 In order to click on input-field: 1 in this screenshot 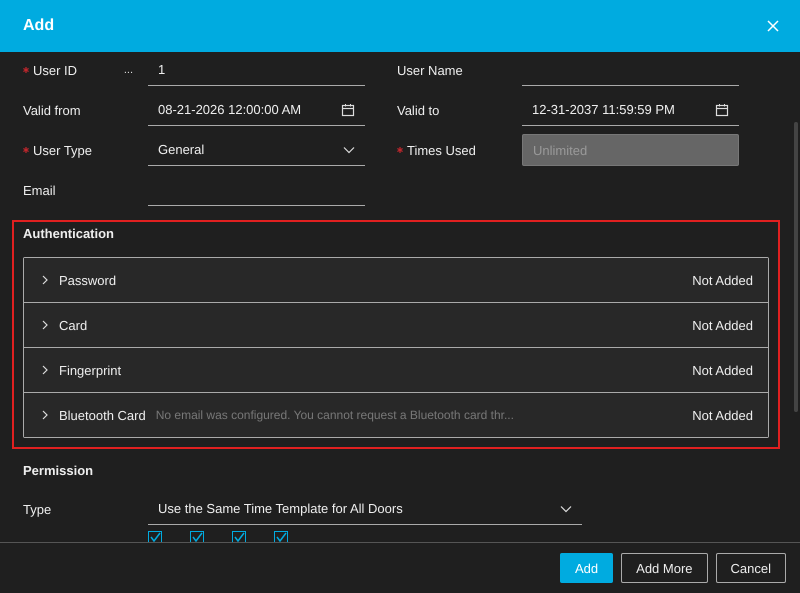, I will do `click(256, 70)`.